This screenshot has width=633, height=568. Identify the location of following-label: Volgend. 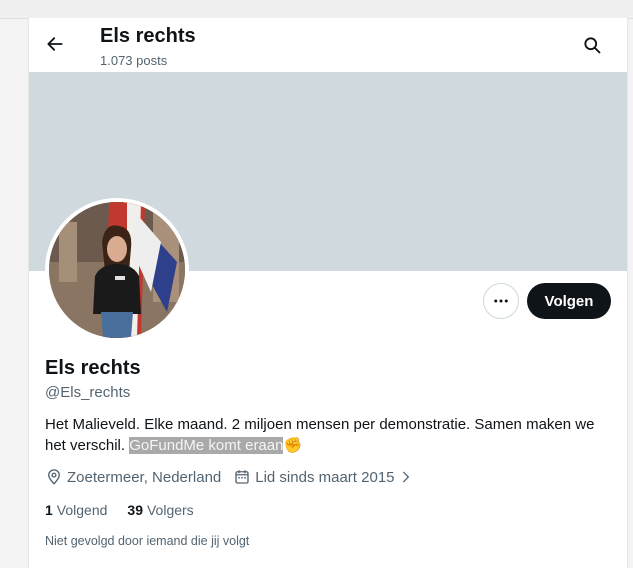
(82, 510).